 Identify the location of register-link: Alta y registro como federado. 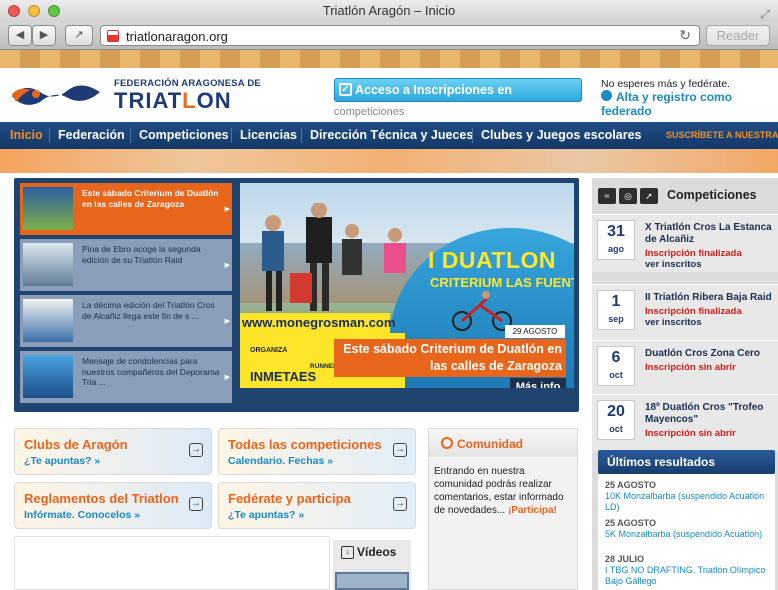
(686, 104).